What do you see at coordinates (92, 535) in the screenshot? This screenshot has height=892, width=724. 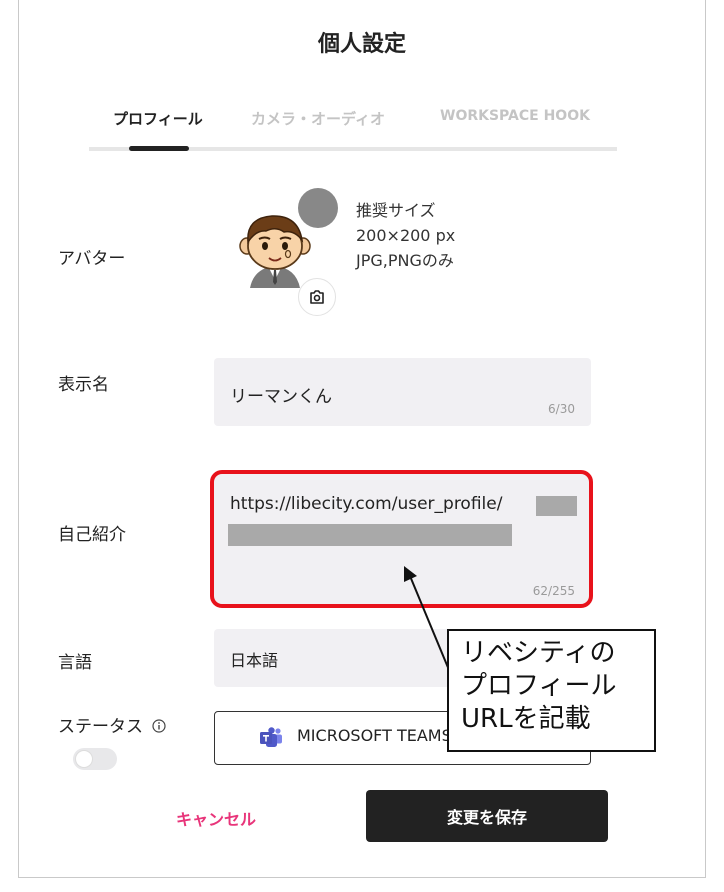 I see `bio-label: 自己紹介` at bounding box center [92, 535].